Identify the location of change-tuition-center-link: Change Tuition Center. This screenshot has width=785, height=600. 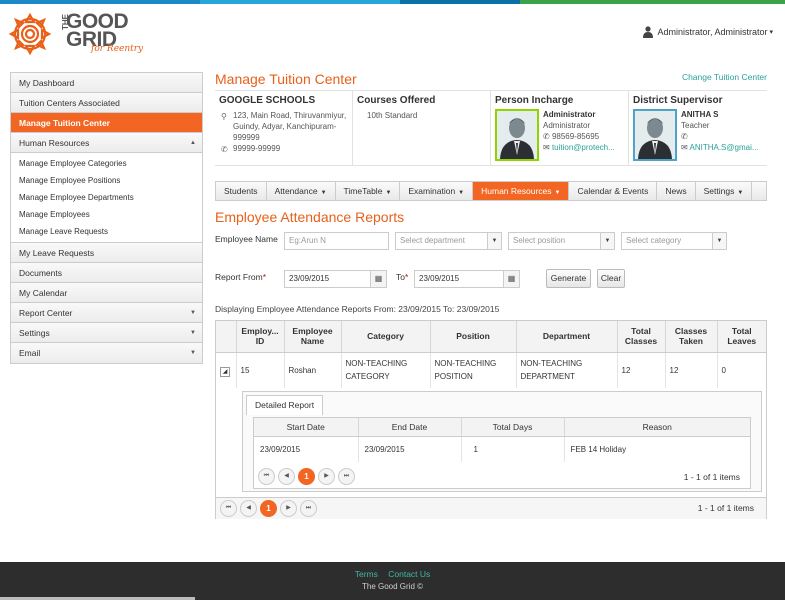
(724, 77).